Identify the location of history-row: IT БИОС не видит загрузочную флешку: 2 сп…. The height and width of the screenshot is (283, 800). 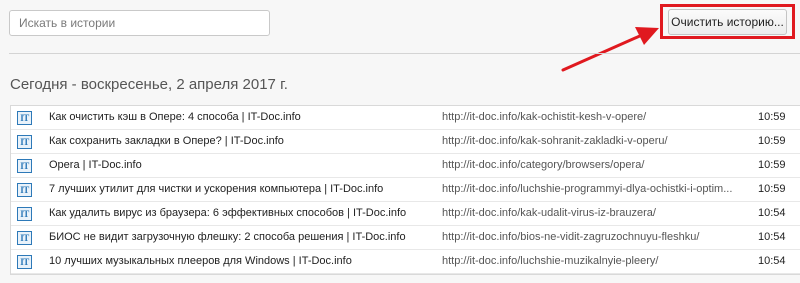
(405, 238).